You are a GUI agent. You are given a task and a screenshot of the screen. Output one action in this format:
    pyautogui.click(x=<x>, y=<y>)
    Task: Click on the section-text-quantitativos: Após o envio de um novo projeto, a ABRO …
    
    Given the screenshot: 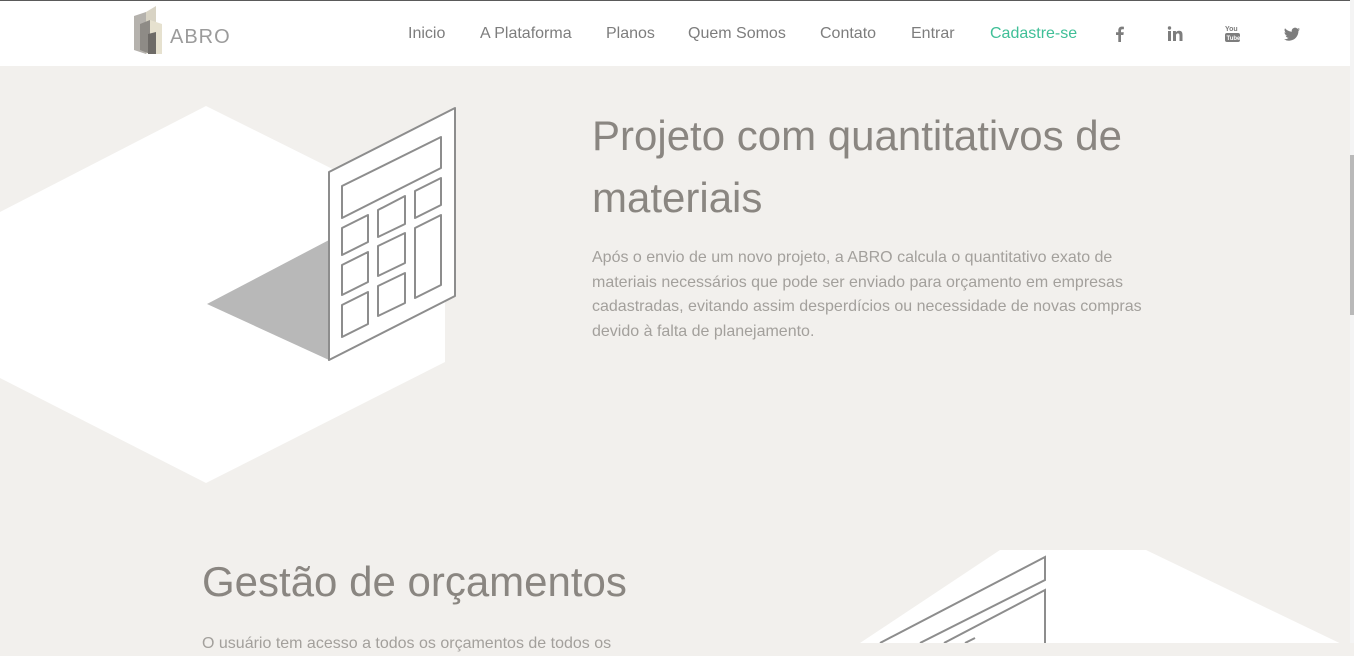 What is the action you would take?
    pyautogui.click(x=867, y=294)
    